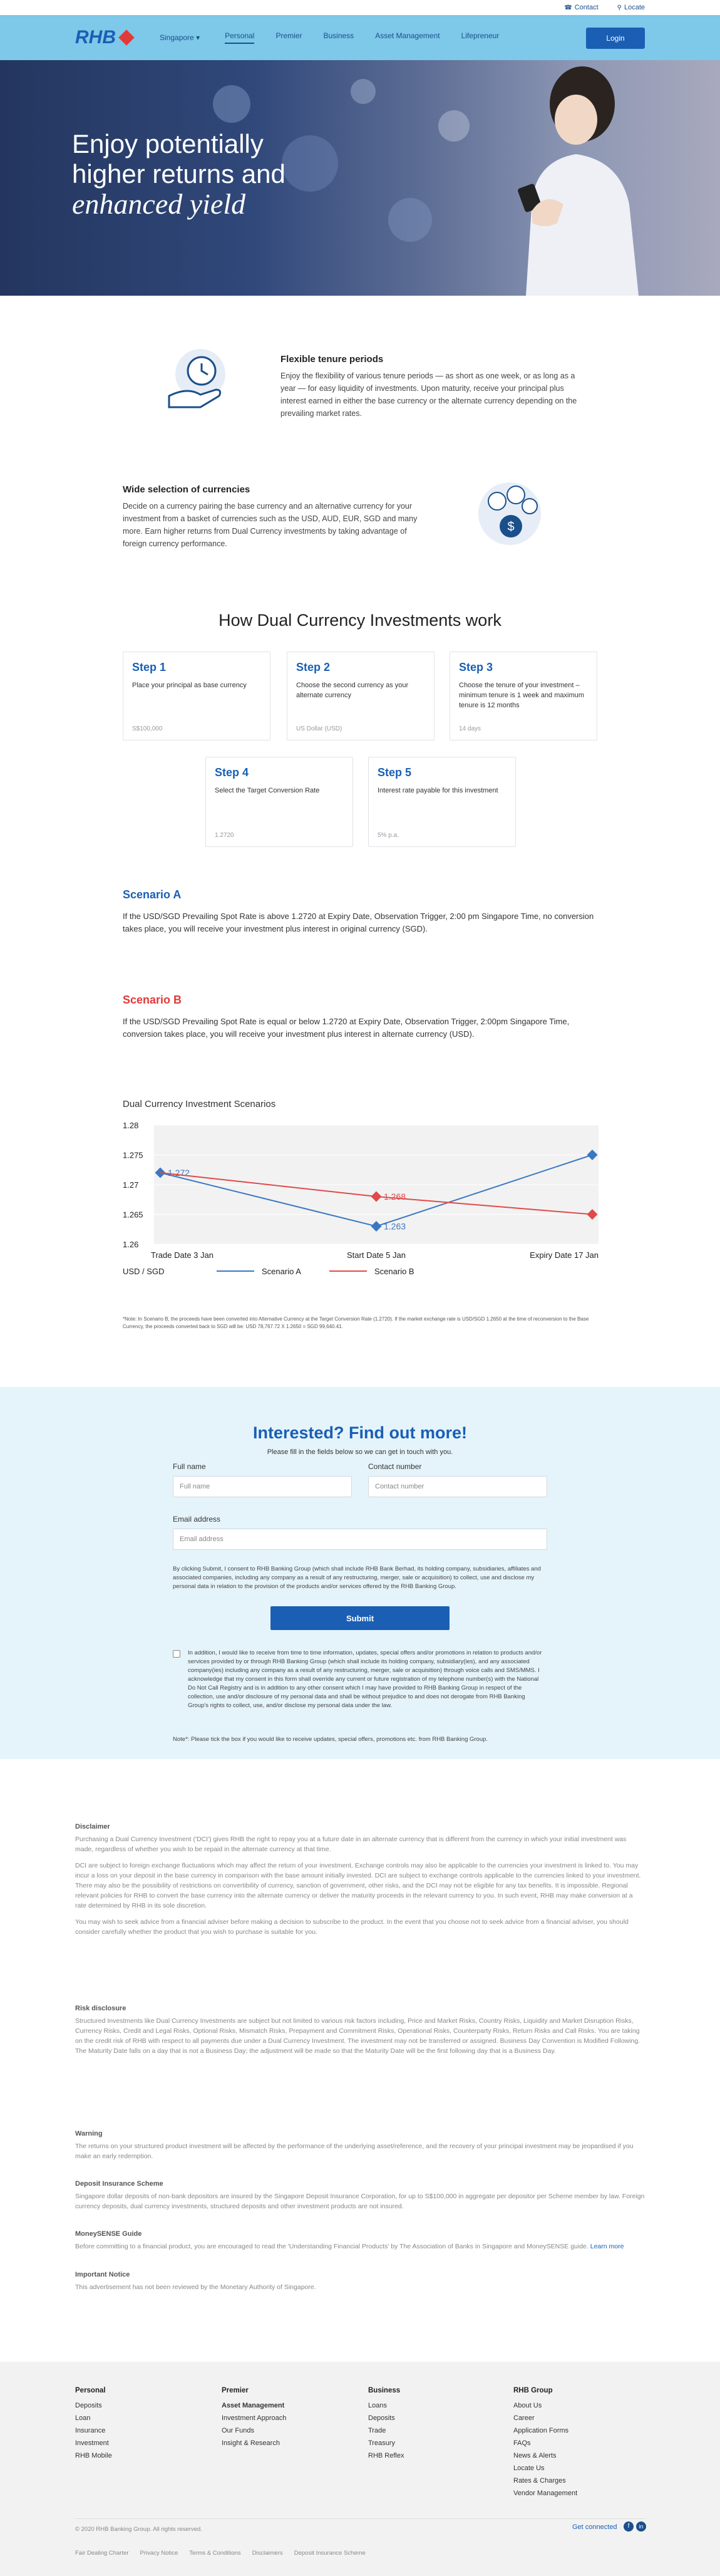 This screenshot has height=2576, width=720. What do you see at coordinates (395, 1466) in the screenshot?
I see `contact-number-label: Contact number` at bounding box center [395, 1466].